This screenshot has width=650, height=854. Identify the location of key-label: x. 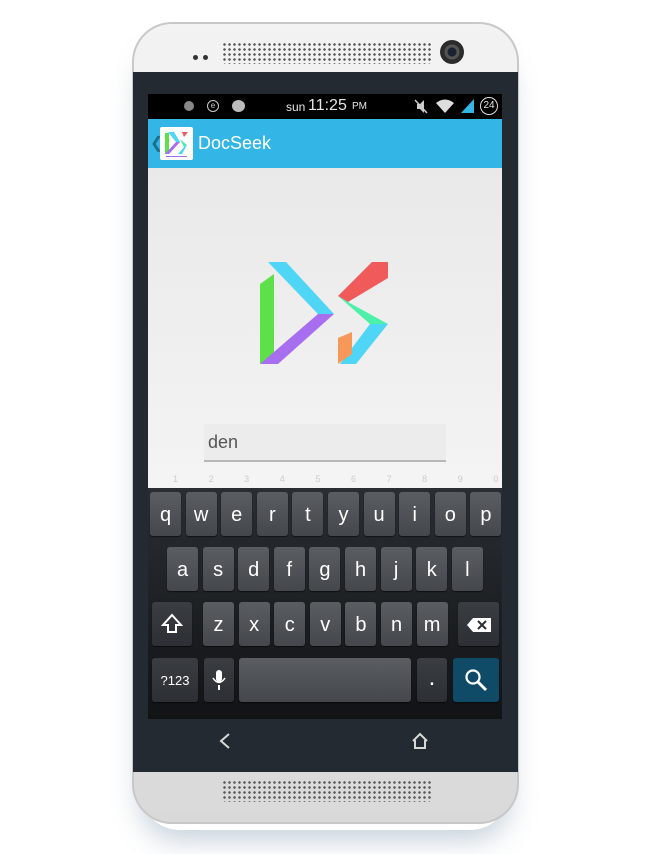
(254, 625).